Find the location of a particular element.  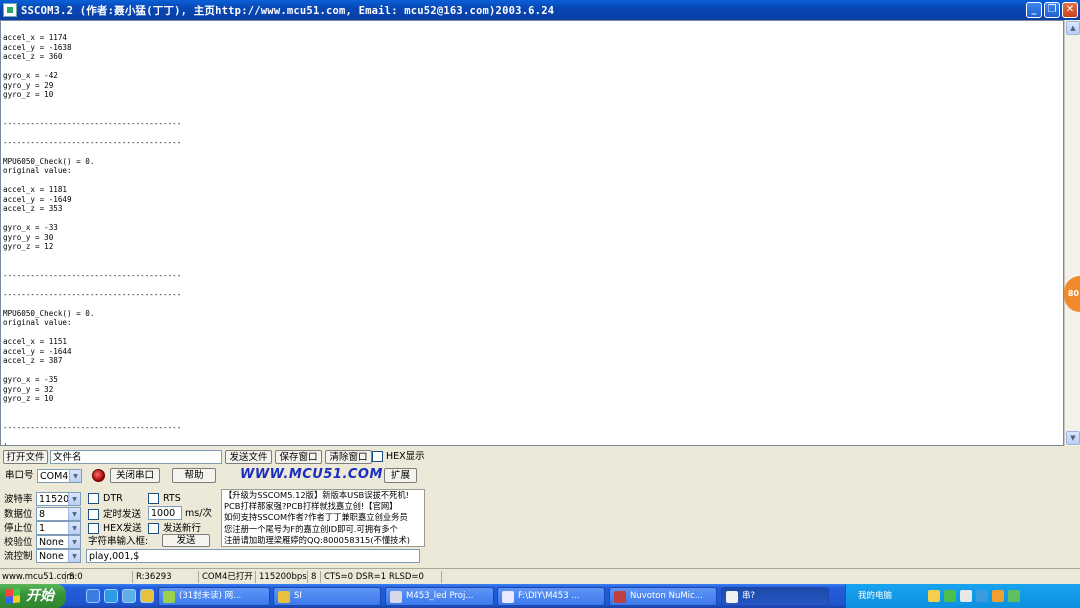

send-string-input: play,001,$ is located at coordinates (253, 556).